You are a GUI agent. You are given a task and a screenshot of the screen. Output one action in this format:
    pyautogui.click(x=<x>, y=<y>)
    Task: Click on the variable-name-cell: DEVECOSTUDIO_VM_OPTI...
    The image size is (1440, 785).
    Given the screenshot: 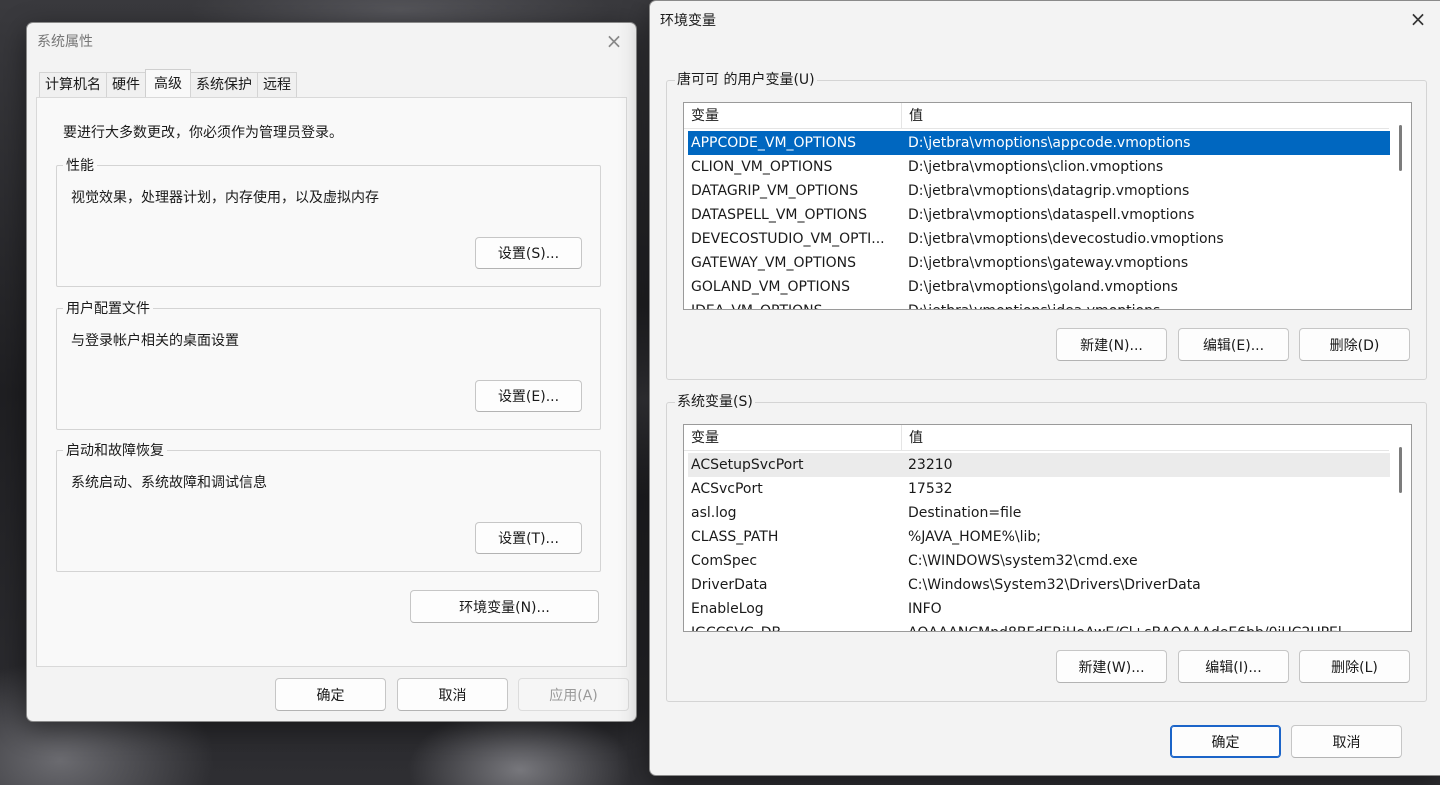 What is the action you would take?
    pyautogui.click(x=788, y=239)
    